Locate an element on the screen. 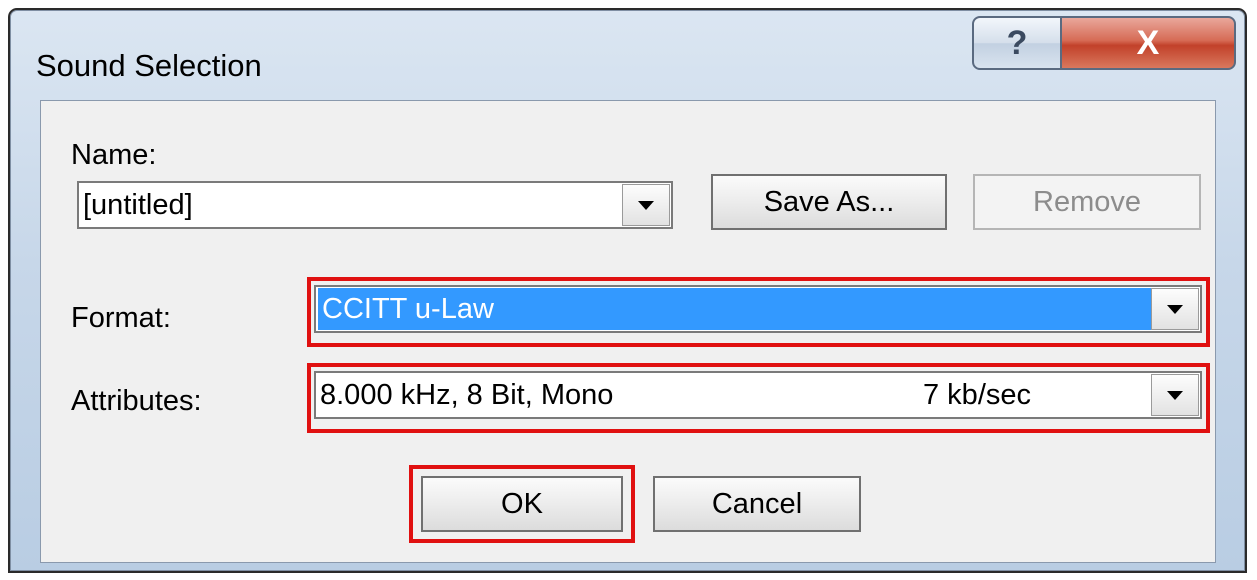 The height and width of the screenshot is (580, 1257). name-combobox: [untitled] is located at coordinates (375, 205).